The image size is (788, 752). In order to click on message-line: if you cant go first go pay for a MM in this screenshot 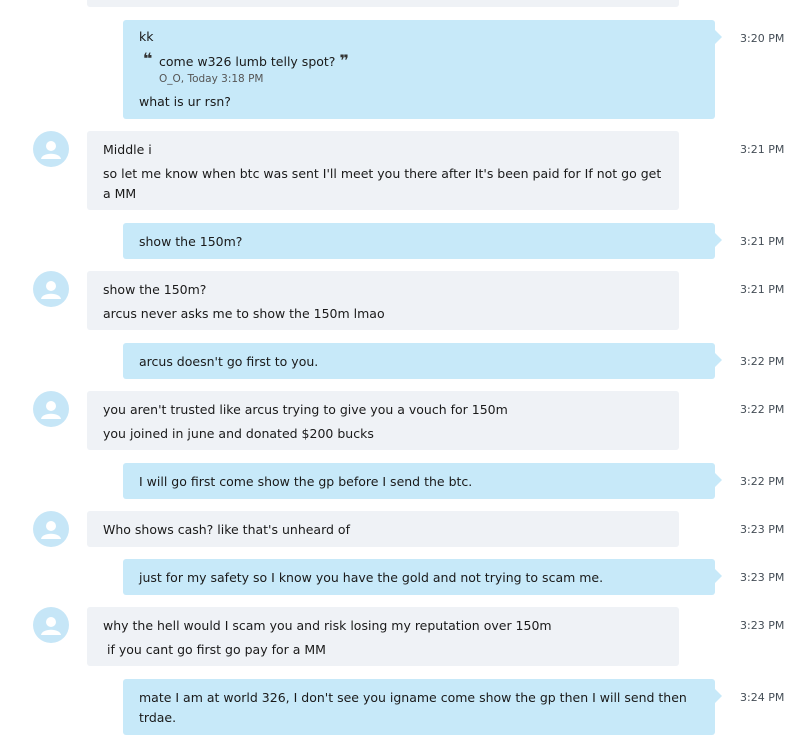, I will do `click(214, 649)`.